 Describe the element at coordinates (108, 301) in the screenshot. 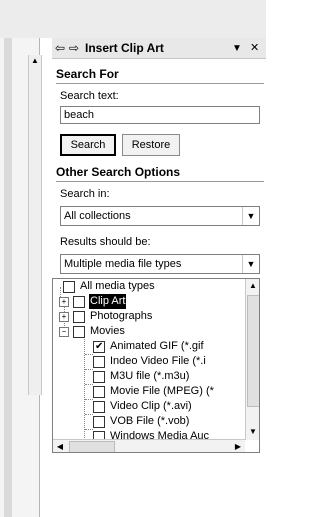

I see `tree-item-label: Clip Art` at that location.